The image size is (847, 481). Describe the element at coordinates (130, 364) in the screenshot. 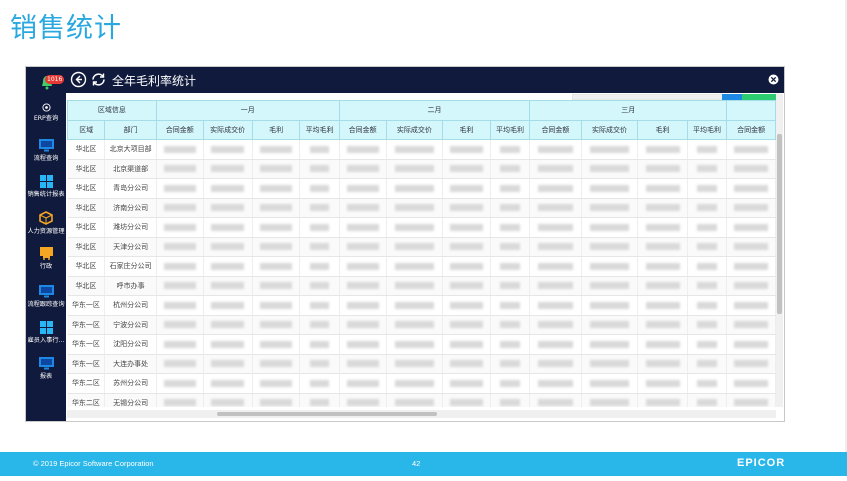

I see `department-cell: 大连办事处` at that location.